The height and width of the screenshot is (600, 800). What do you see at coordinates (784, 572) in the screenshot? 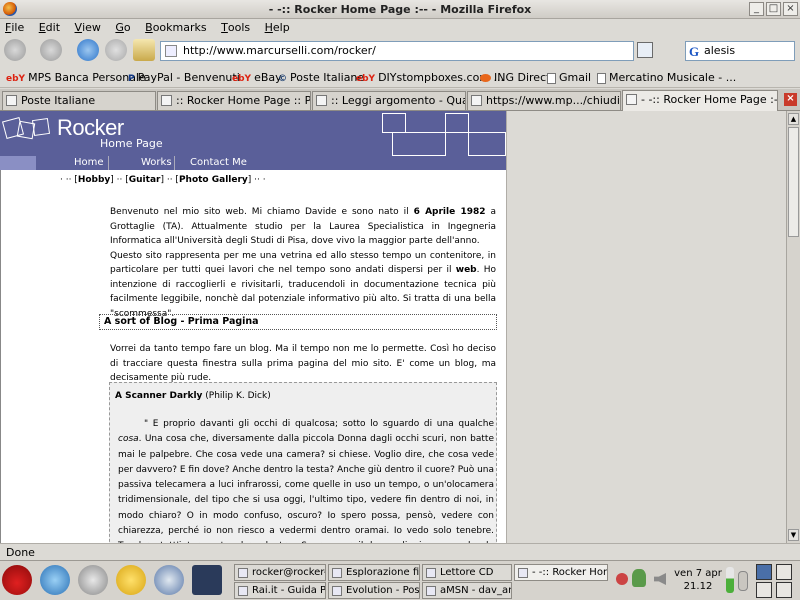
I see `workspace-3-icon` at bounding box center [784, 572].